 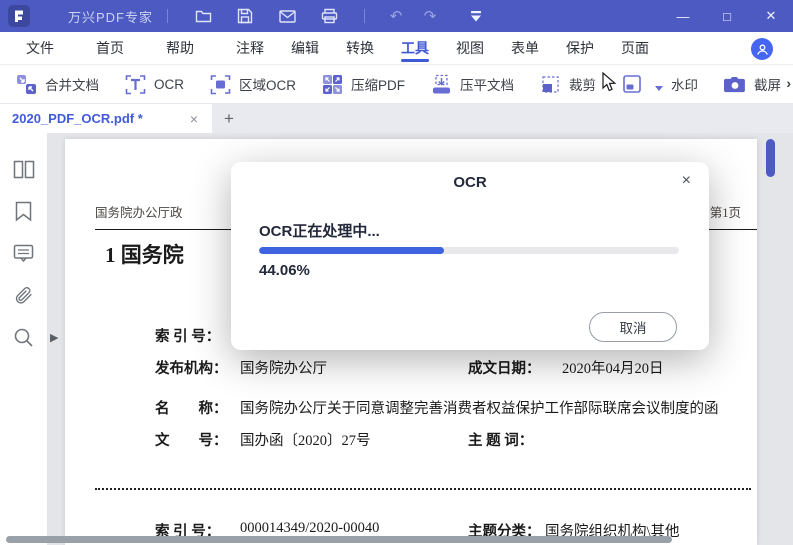 What do you see at coordinates (441, 84) in the screenshot?
I see `flatten-icon` at bounding box center [441, 84].